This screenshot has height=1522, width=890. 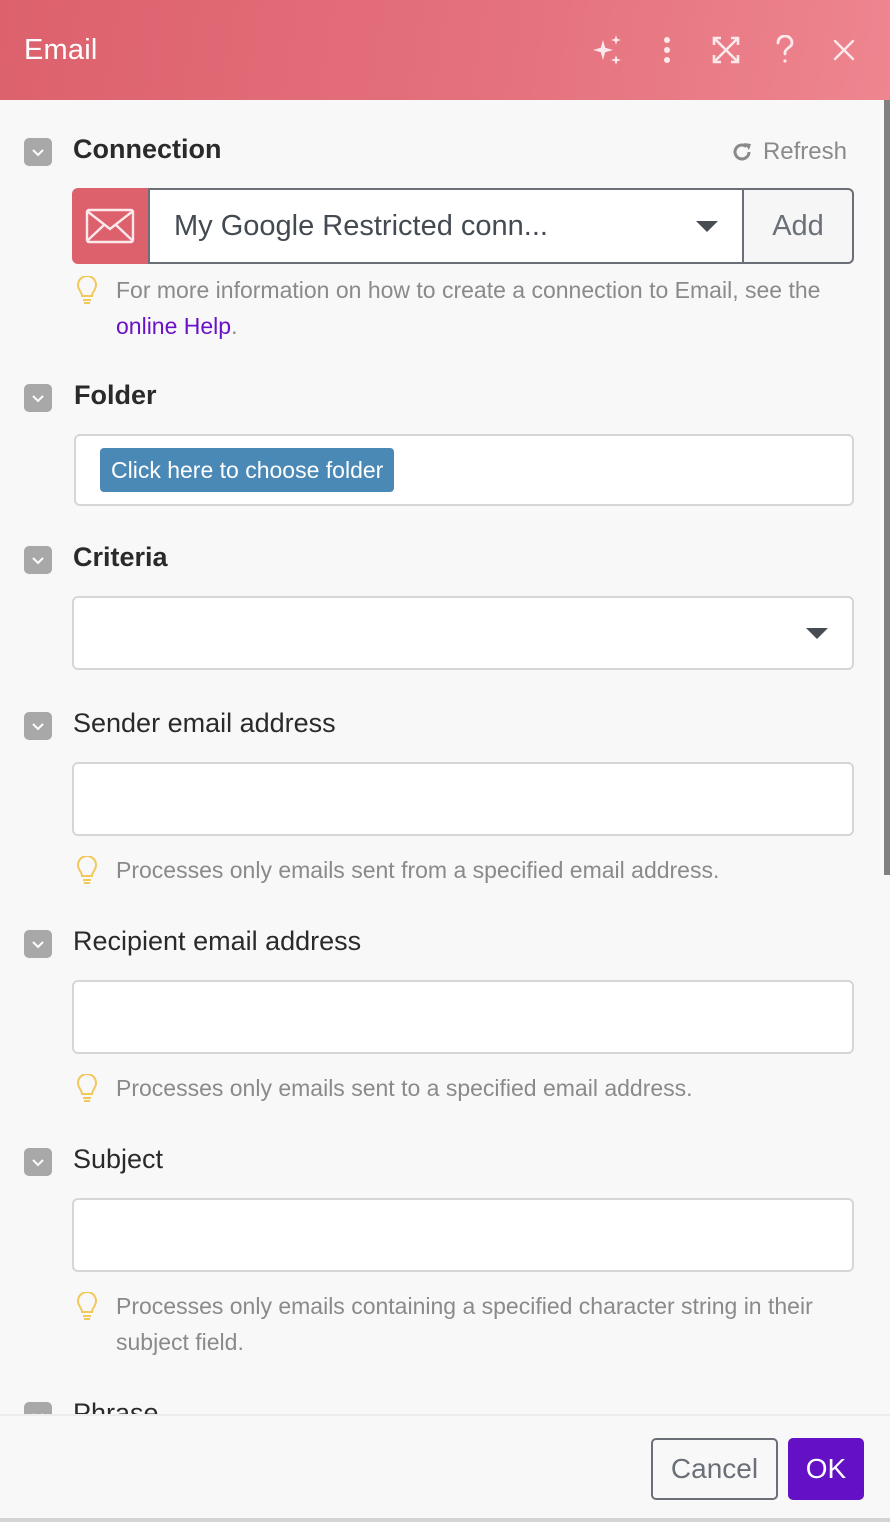 I want to click on recipient-label: Recipient email address, so click(x=217, y=941).